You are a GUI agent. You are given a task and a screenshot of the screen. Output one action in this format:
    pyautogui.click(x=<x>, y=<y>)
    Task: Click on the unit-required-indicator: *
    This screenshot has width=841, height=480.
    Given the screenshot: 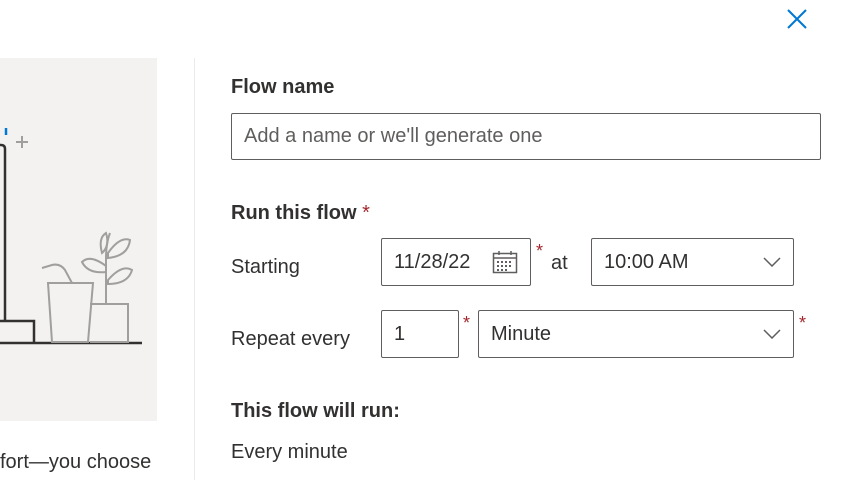 What is the action you would take?
    pyautogui.click(x=803, y=323)
    